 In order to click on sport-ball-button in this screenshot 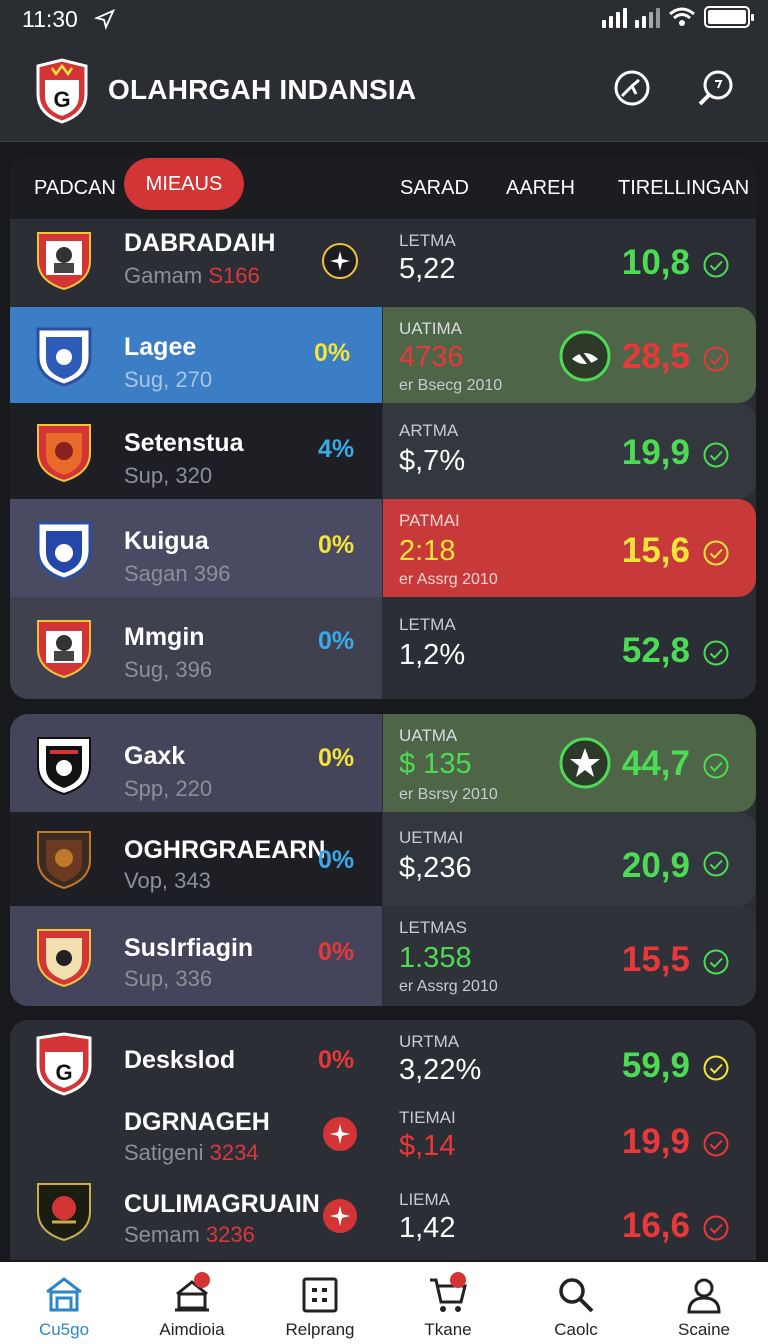, I will do `click(632, 88)`.